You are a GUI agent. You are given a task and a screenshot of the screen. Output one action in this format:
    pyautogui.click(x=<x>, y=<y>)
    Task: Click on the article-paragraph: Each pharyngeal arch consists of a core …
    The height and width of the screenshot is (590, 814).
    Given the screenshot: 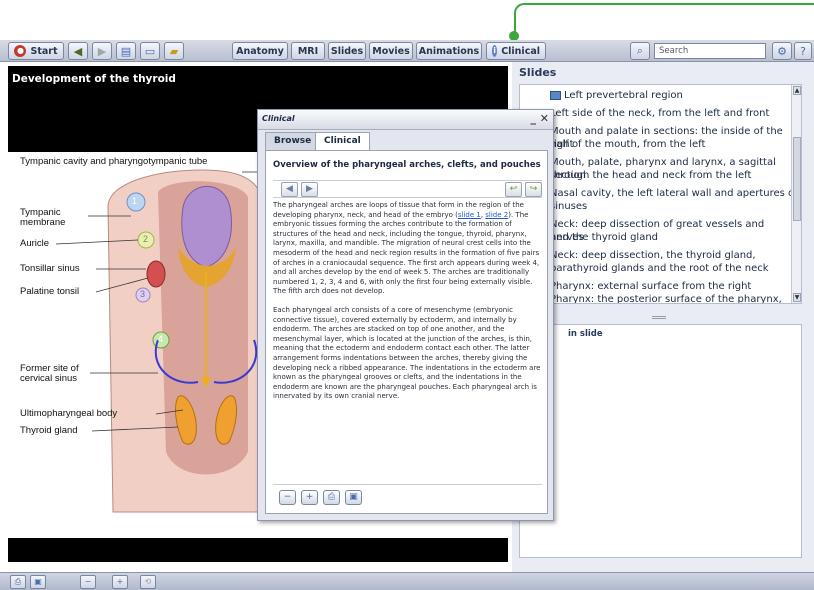 What is the action you would take?
    pyautogui.click(x=407, y=353)
    